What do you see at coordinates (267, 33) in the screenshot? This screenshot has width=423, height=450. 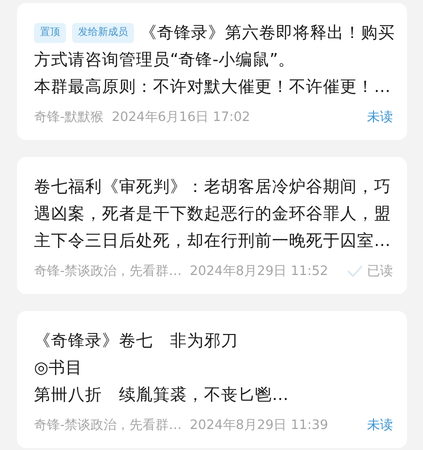 I see `post-text: 《奇锋录》第六卷即将释出！购买` at bounding box center [267, 33].